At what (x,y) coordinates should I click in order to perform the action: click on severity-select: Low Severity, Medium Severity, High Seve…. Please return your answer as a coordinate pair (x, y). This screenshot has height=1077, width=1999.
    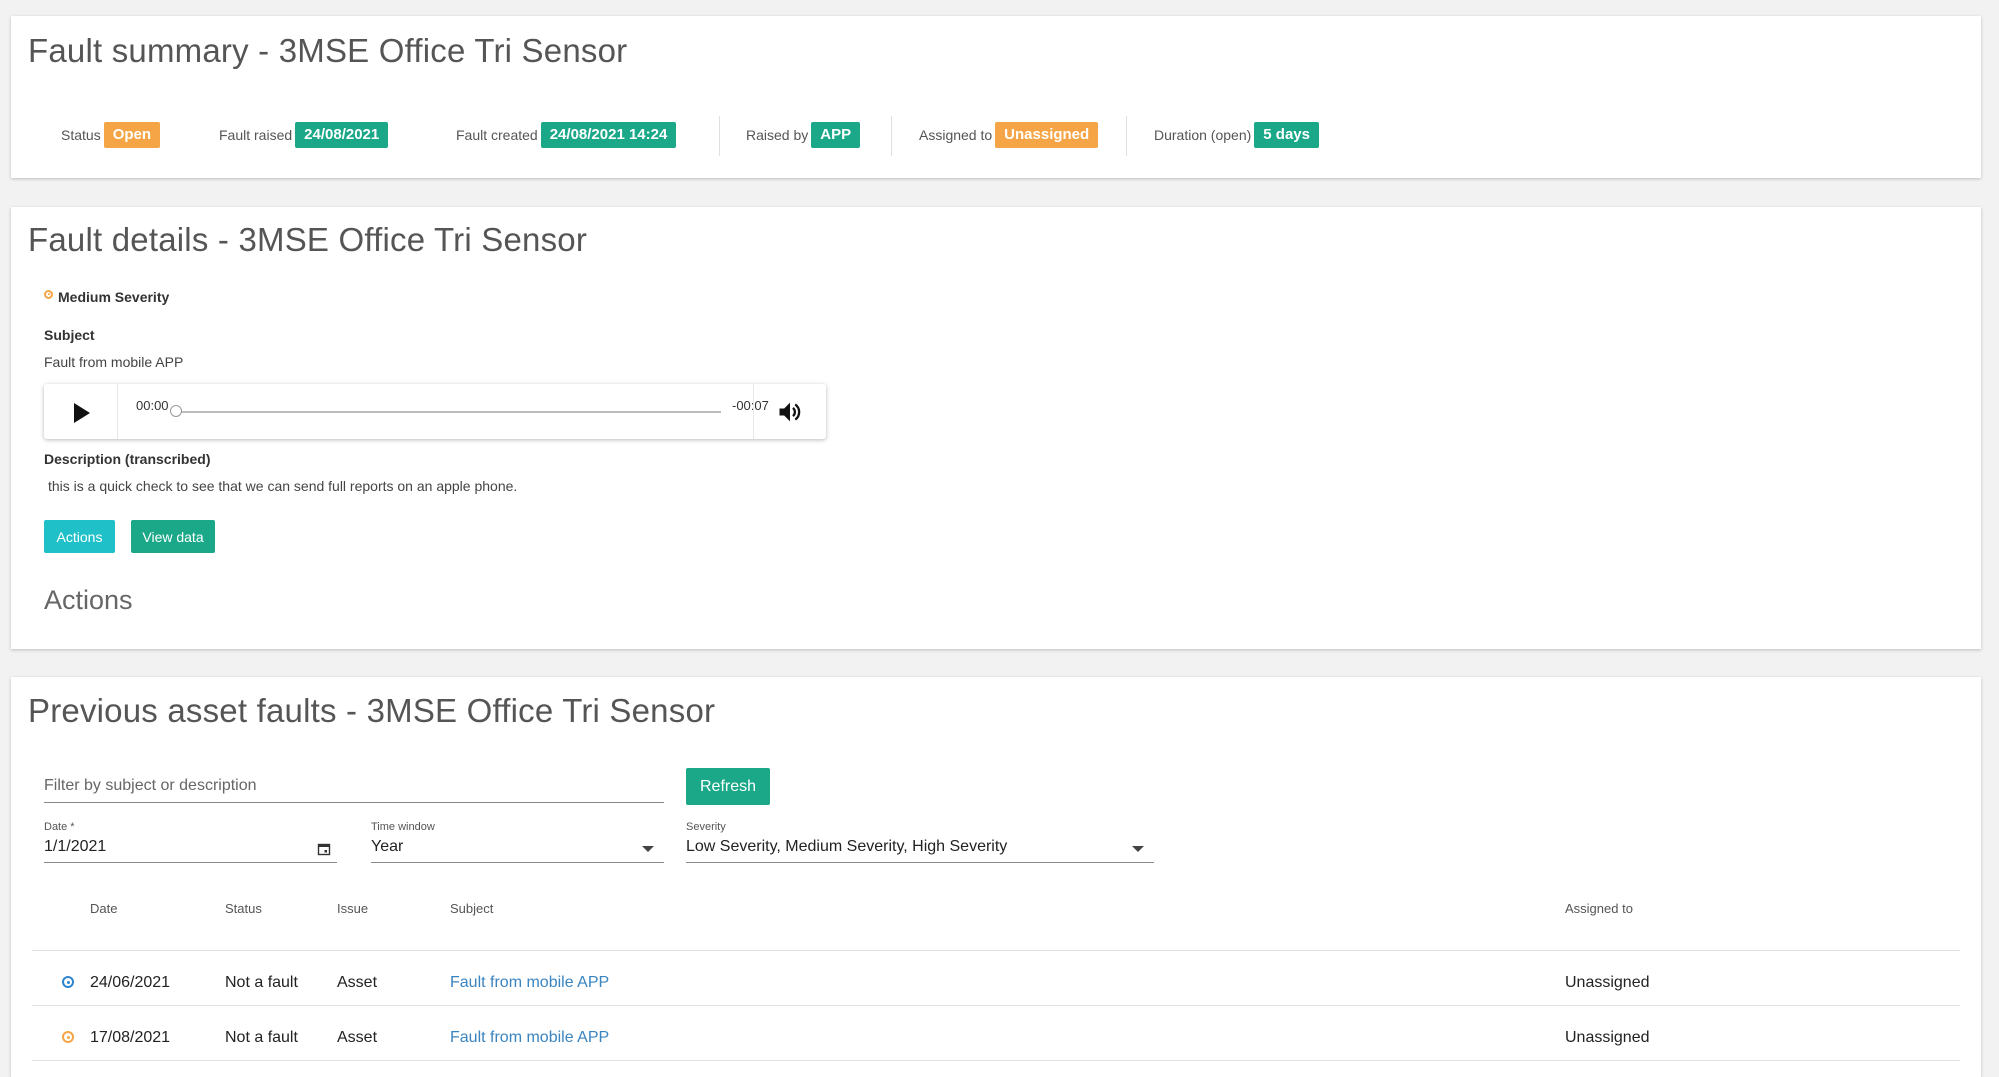
    Looking at the image, I should click on (920, 847).